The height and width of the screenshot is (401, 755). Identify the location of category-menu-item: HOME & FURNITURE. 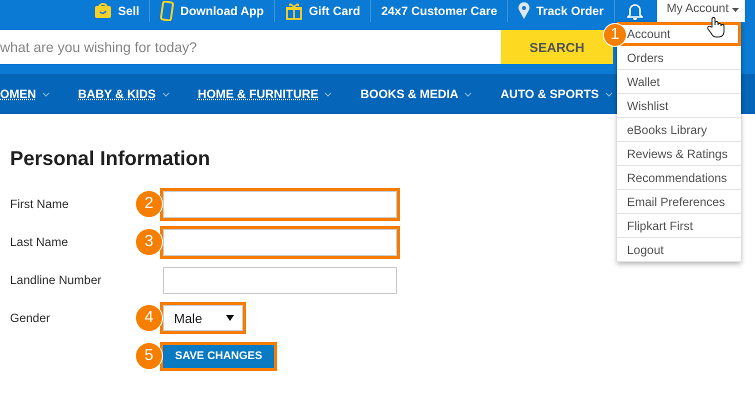
(270, 94).